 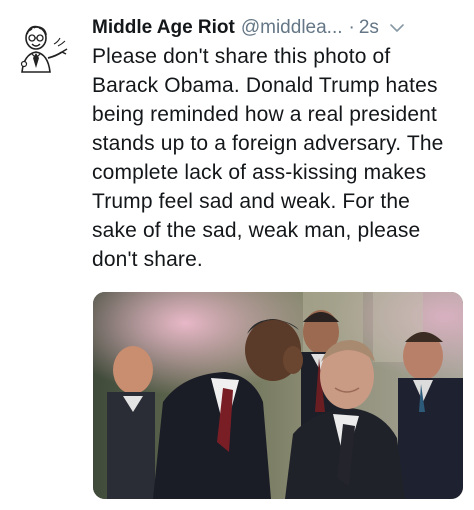 What do you see at coordinates (44, 49) in the screenshot?
I see `cartoon-man-avatar-icon` at bounding box center [44, 49].